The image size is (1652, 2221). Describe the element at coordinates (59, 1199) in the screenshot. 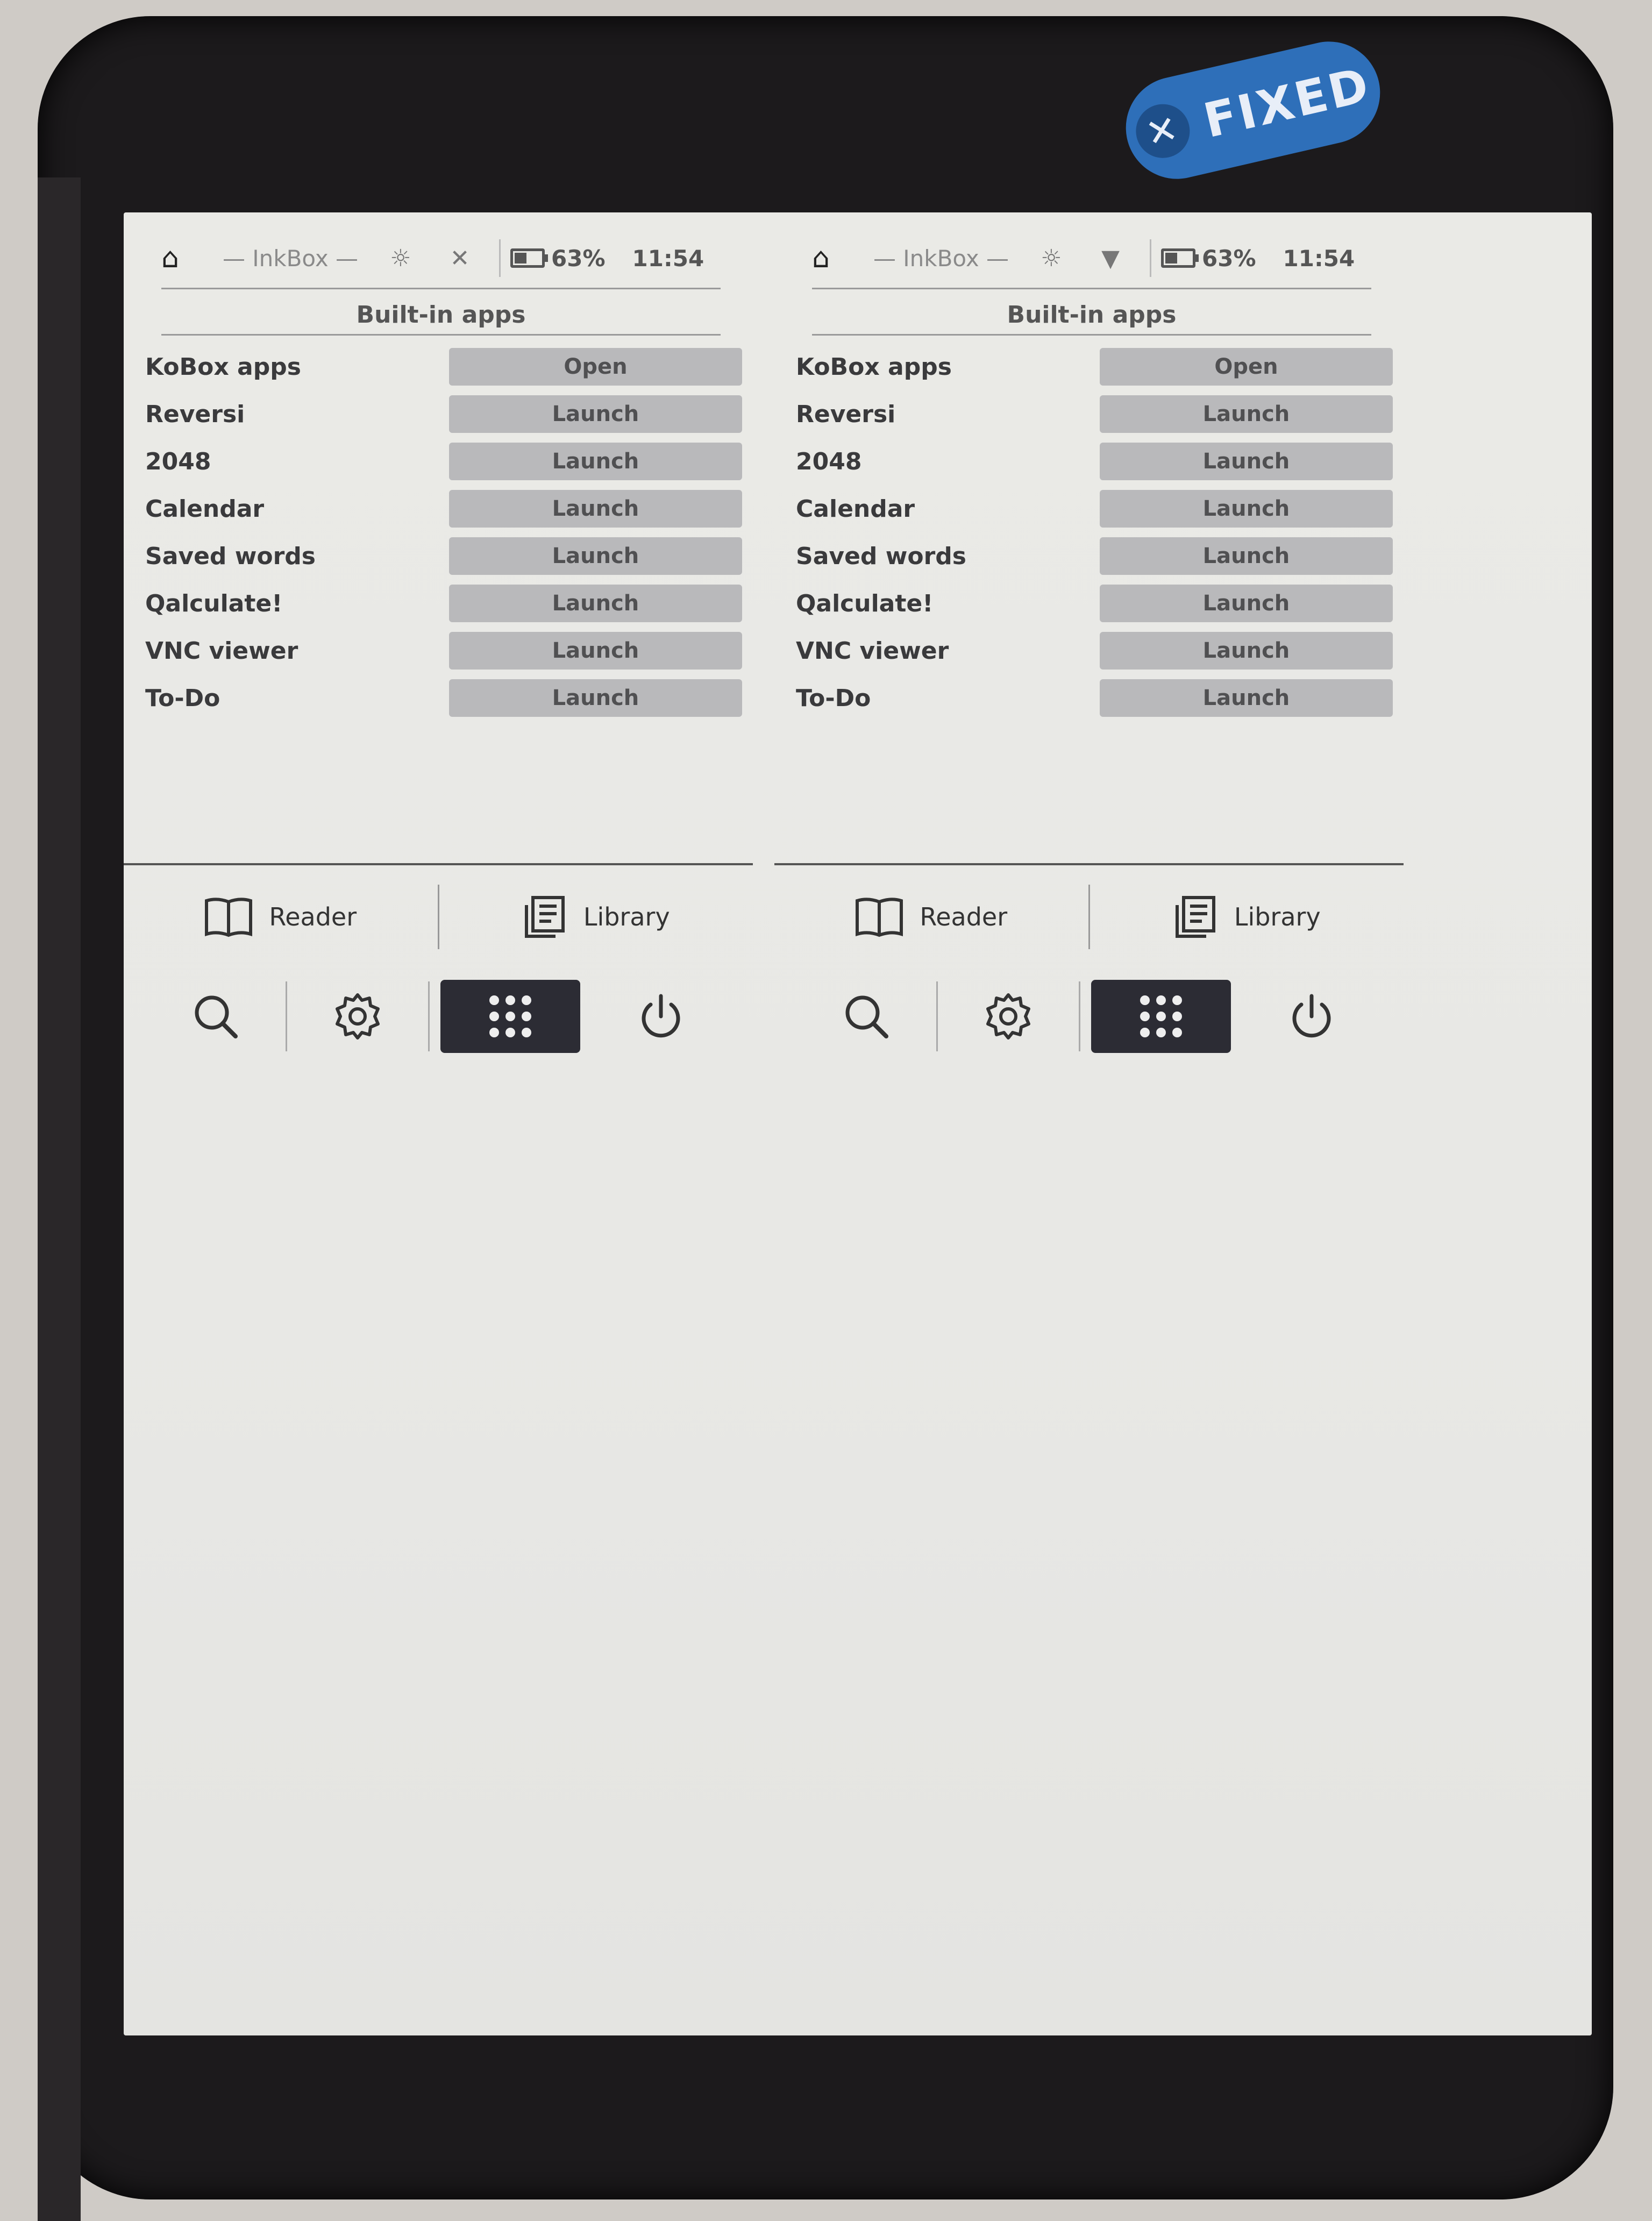

I see `device-bezel-edge` at that location.